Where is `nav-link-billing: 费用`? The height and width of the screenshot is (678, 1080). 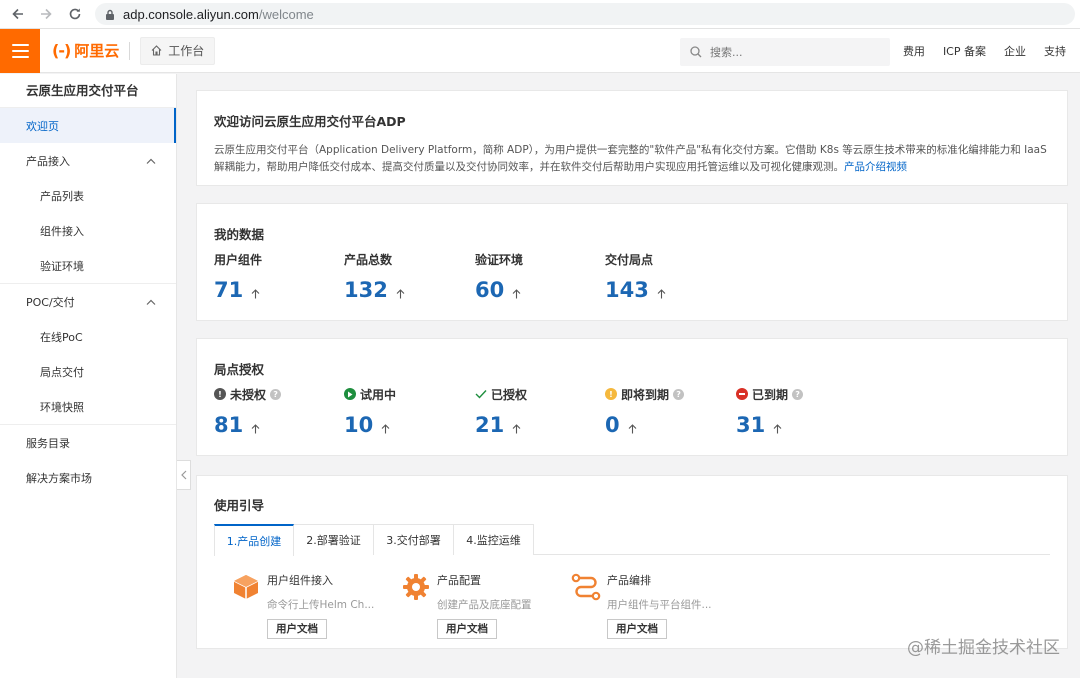 nav-link-billing: 费用 is located at coordinates (914, 51).